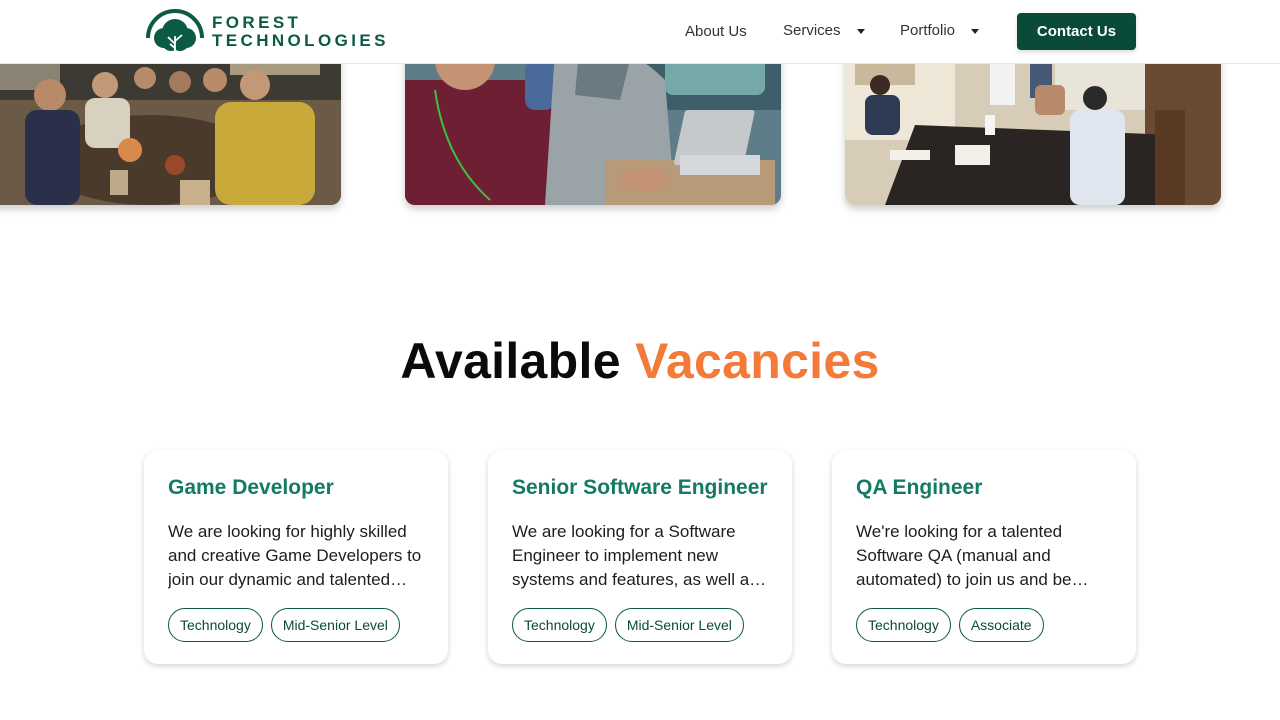  I want to click on nav-services-label: Services, so click(812, 30).